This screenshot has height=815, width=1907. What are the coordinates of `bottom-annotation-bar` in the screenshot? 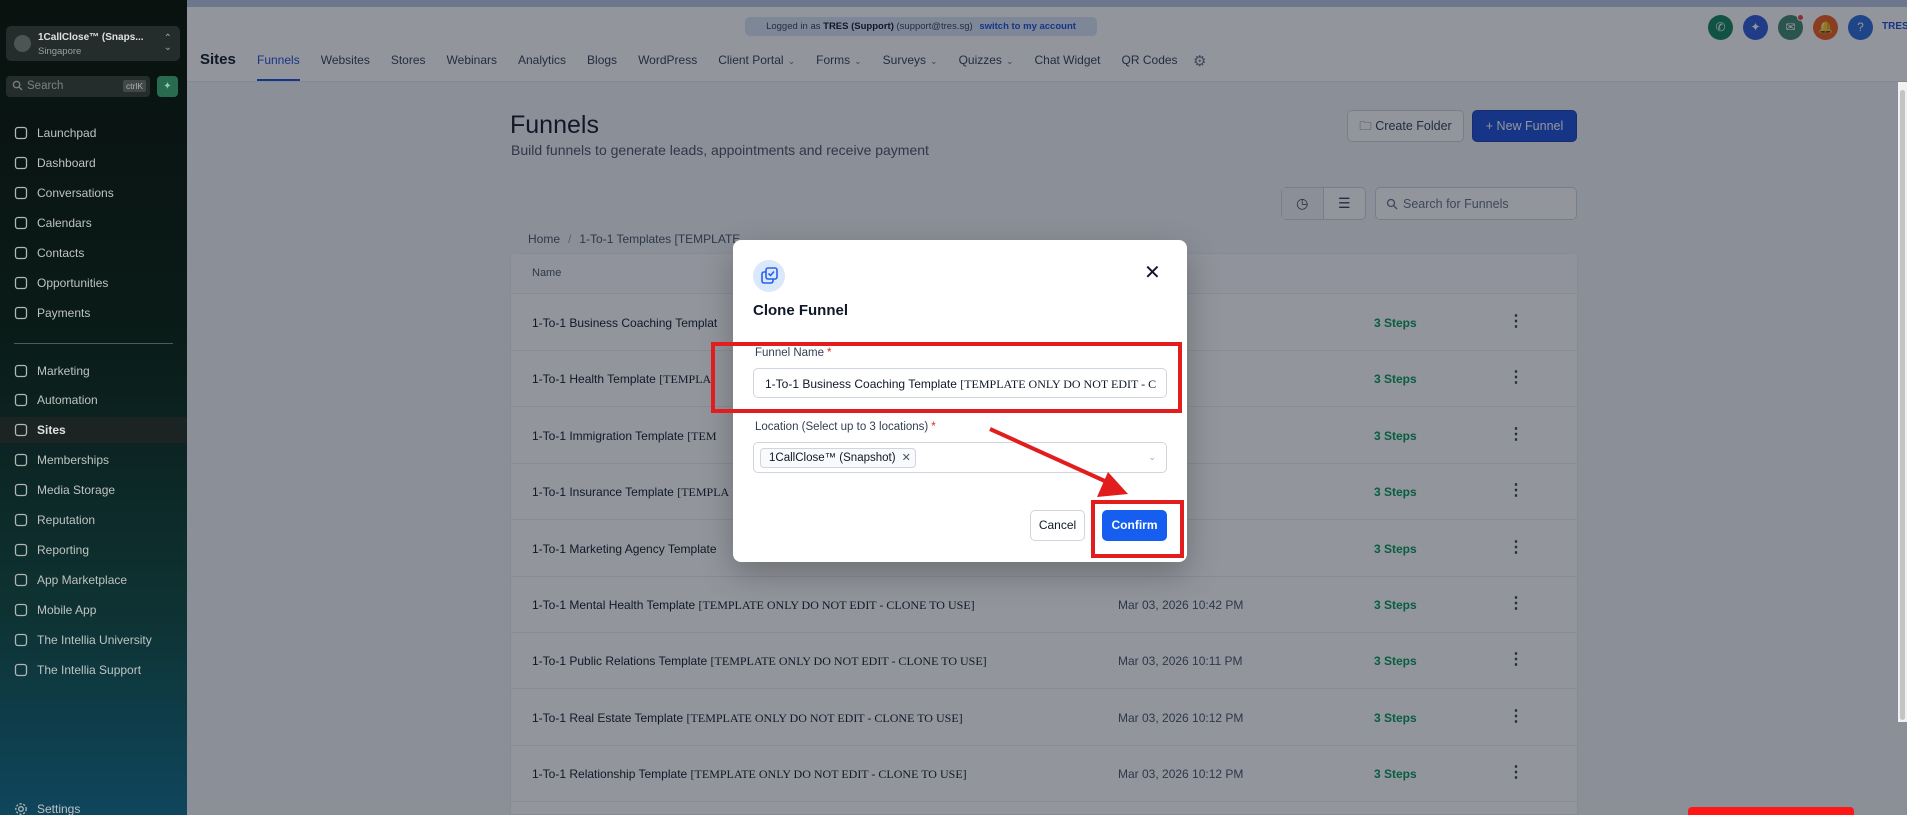 It's located at (1771, 811).